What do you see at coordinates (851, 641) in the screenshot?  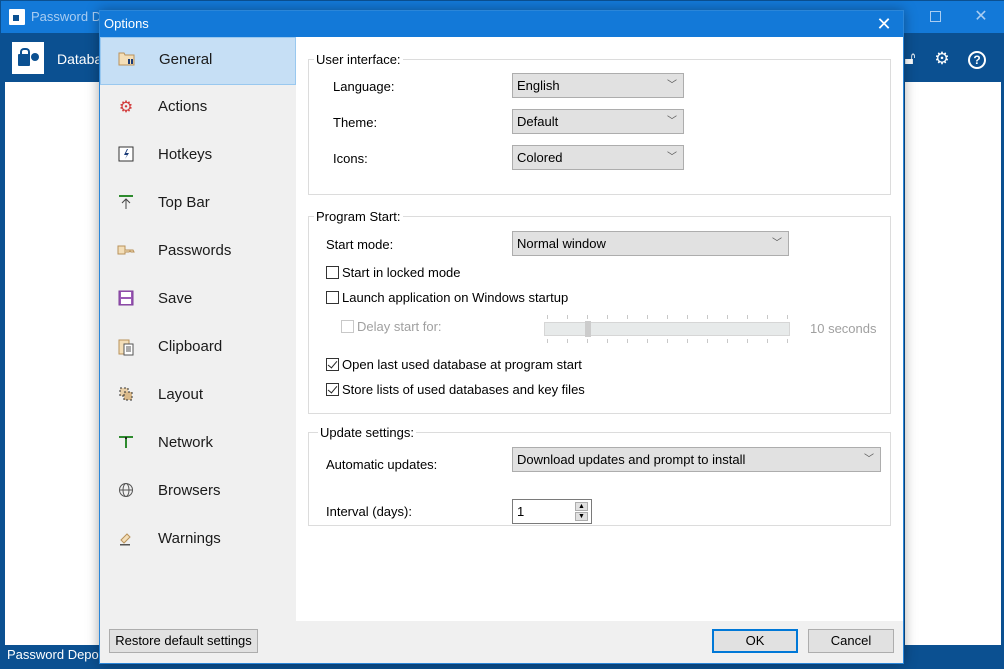 I see `cancel-button: Cancel` at bounding box center [851, 641].